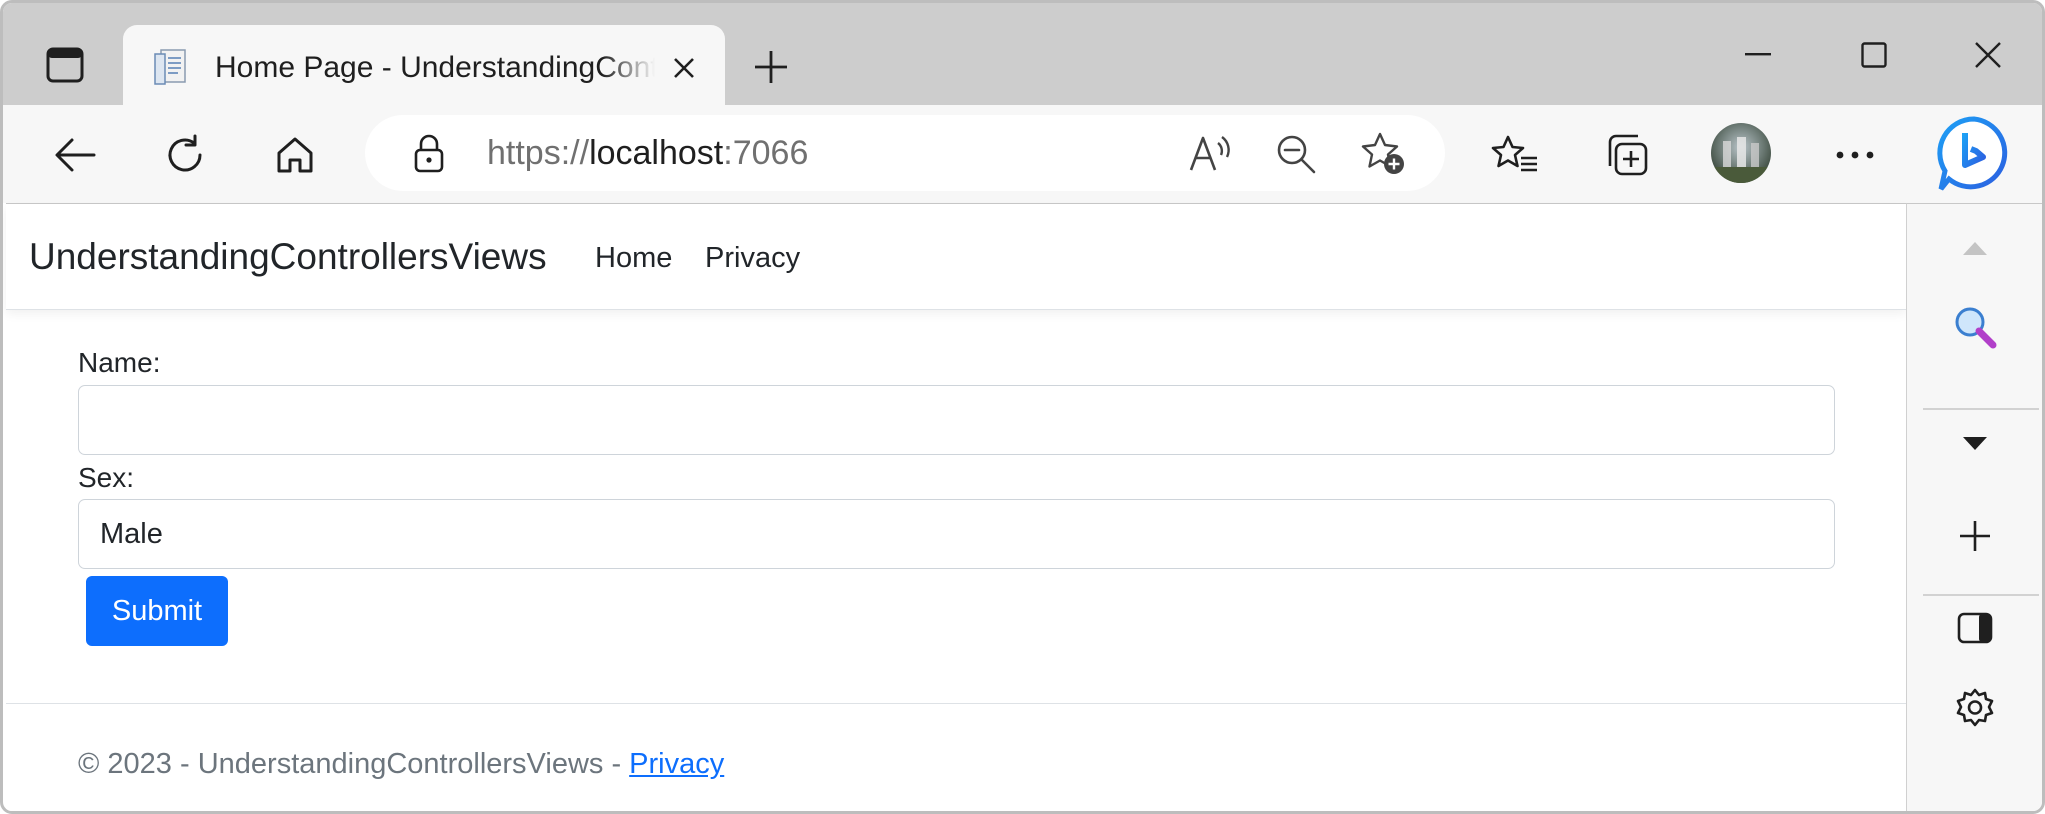 This screenshot has height=814, width=2045. I want to click on sidebar-search-button, so click(1975, 327).